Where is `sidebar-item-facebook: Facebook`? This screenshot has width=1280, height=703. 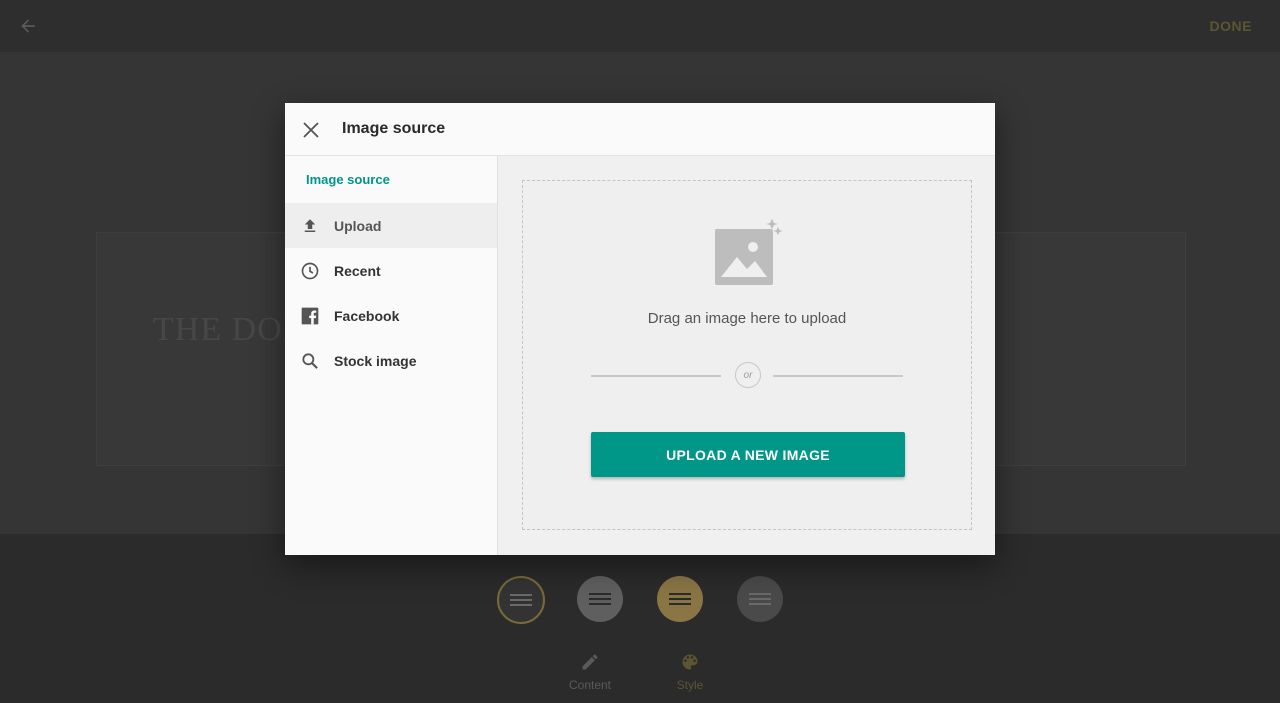 sidebar-item-facebook: Facebook is located at coordinates (391, 315).